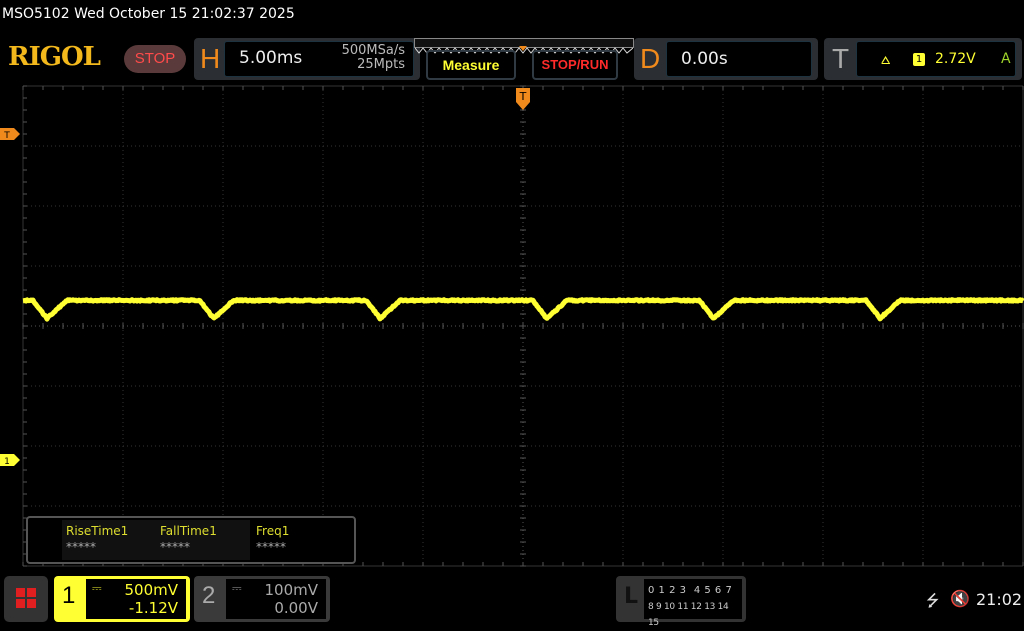 The height and width of the screenshot is (631, 1024). I want to click on measurement-freq: Freq1 *****, so click(299, 540).